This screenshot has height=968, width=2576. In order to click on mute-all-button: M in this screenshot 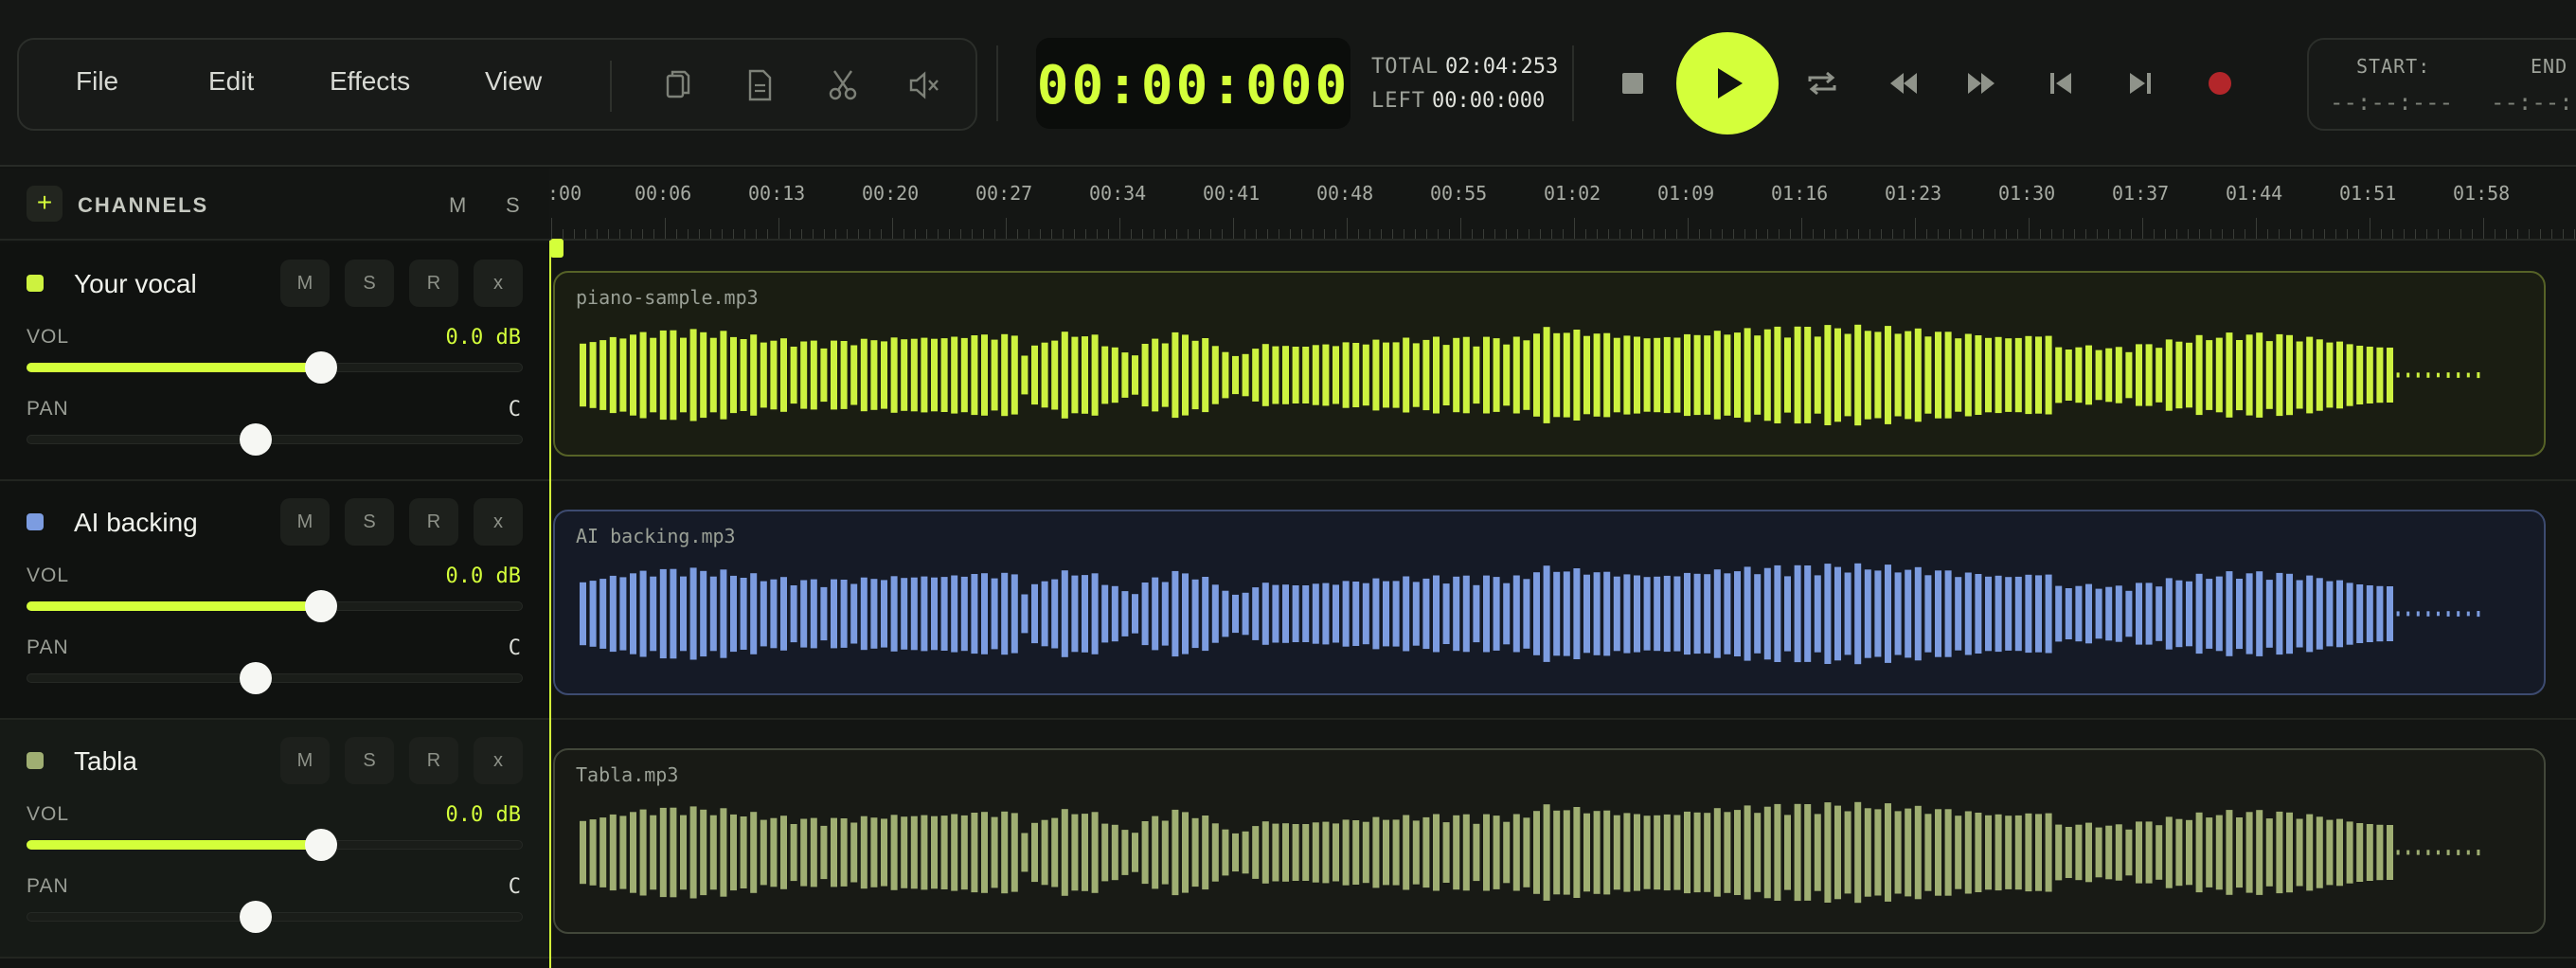, I will do `click(457, 205)`.